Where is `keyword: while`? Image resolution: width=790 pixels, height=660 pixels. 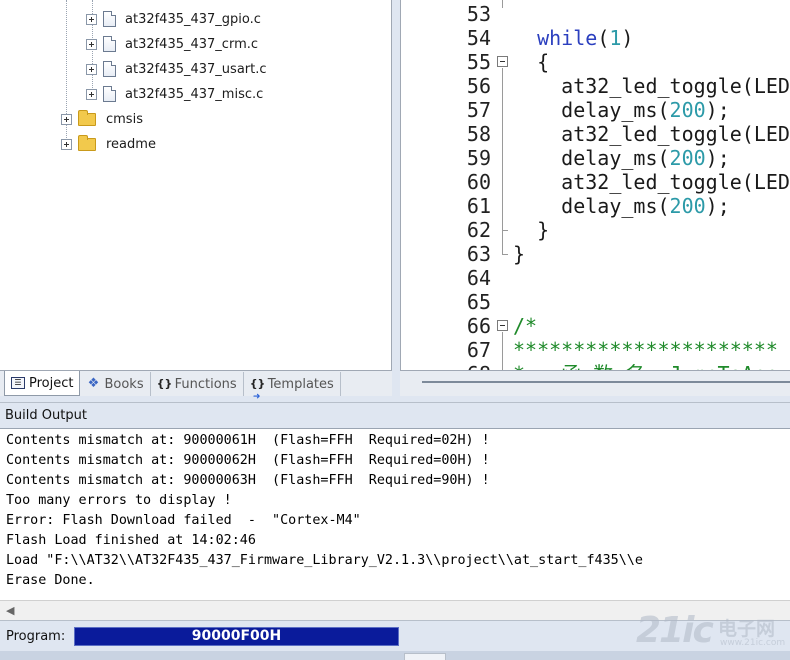
keyword: while is located at coordinates (567, 38).